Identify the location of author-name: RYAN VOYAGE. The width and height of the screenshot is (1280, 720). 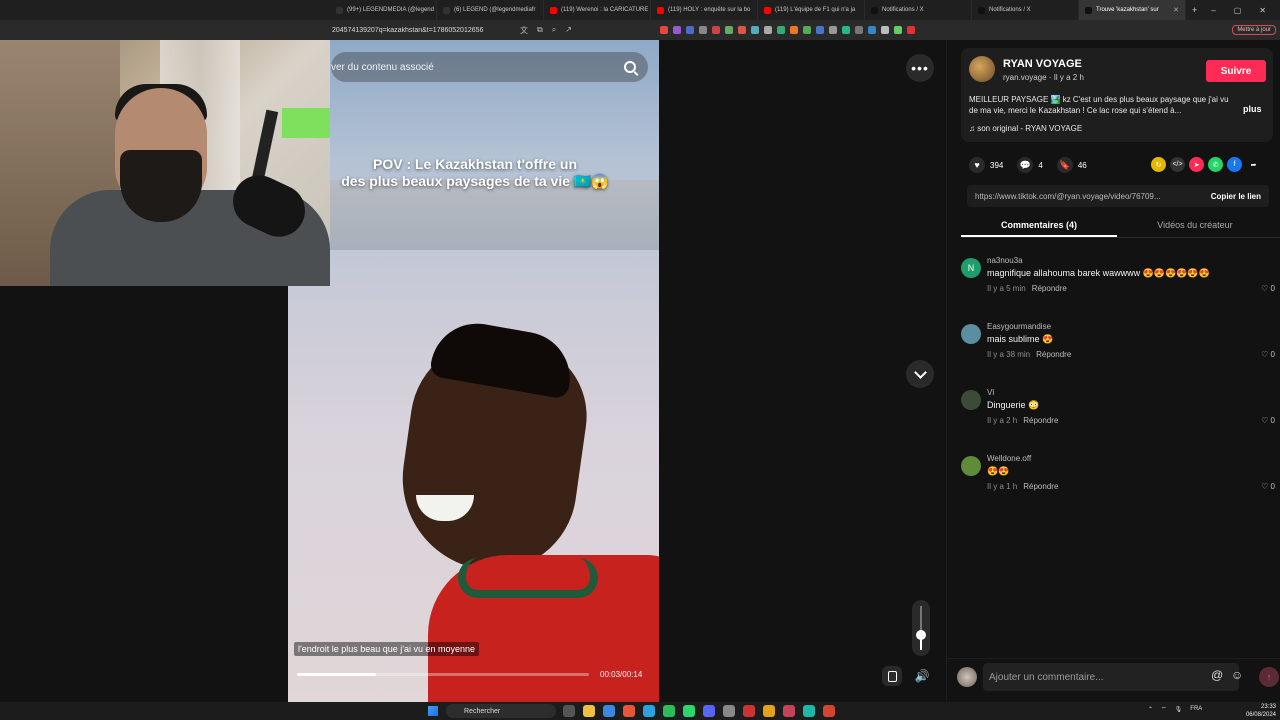
(1042, 64).